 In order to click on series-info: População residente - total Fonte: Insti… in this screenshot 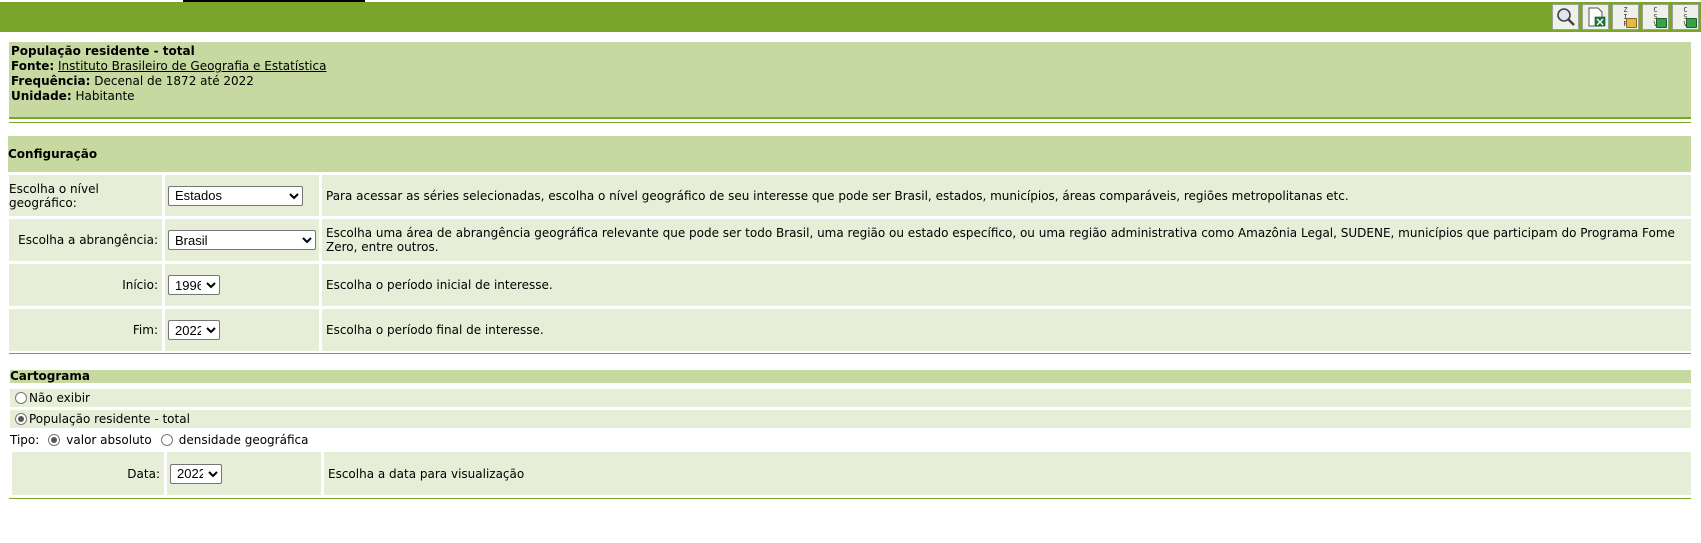, I will do `click(850, 80)`.